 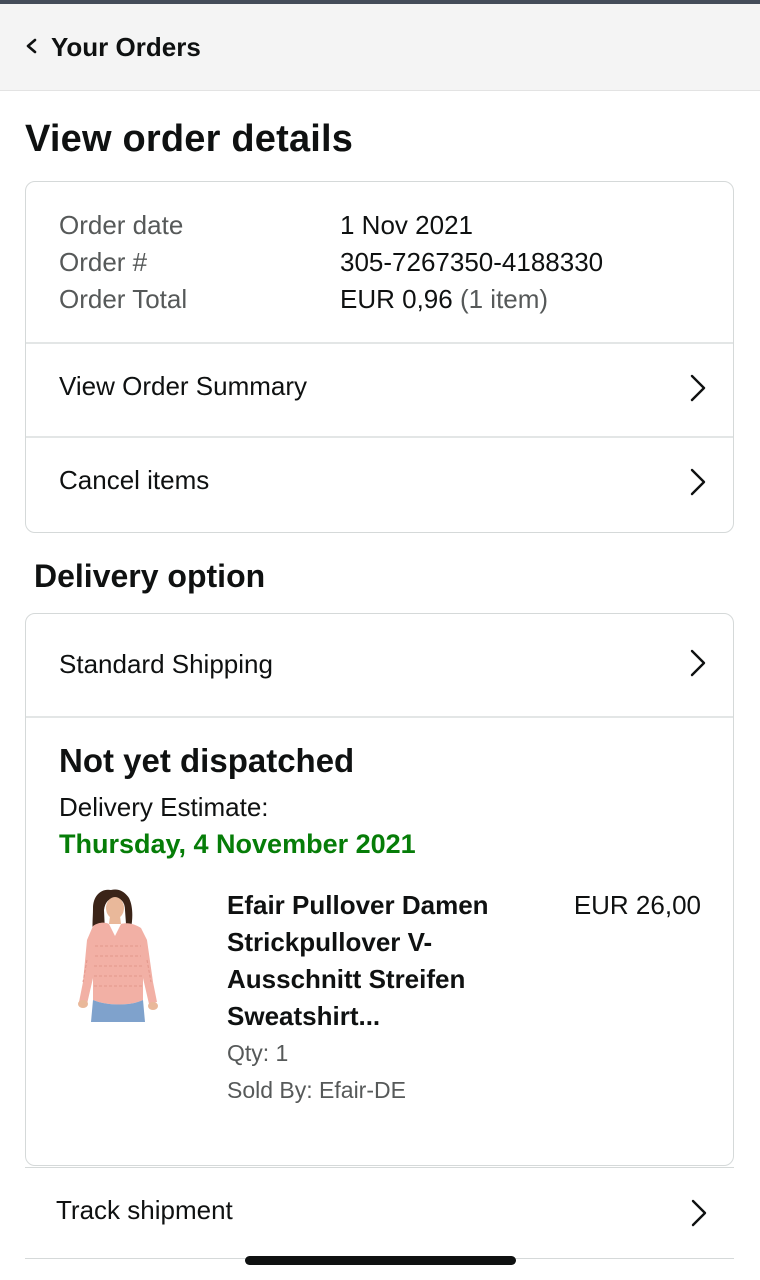 I want to click on product-seller: Sold By: Efair-DE, so click(x=316, y=1090).